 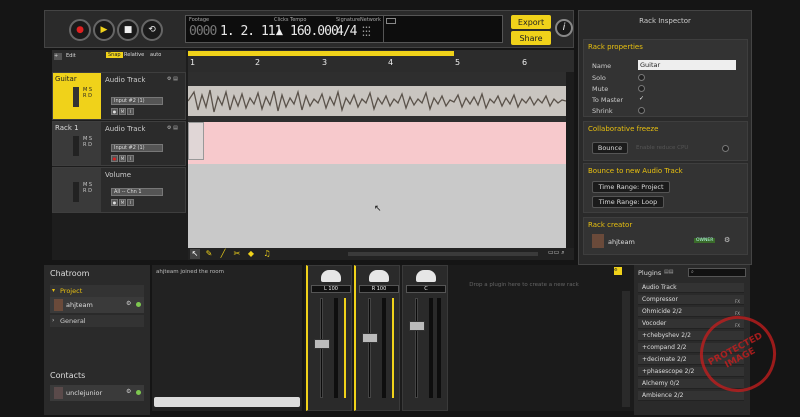 What do you see at coordinates (641, 88) in the screenshot?
I see `mute-checkbox` at bounding box center [641, 88].